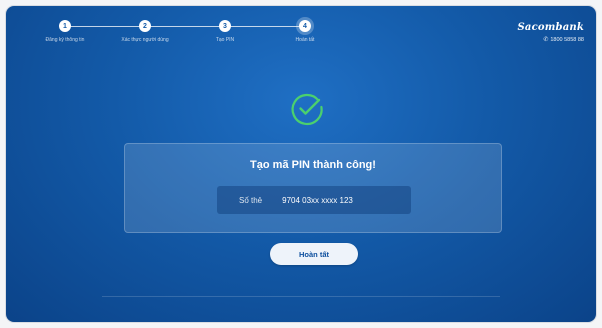 The height and width of the screenshot is (328, 602). What do you see at coordinates (145, 26) in the screenshot?
I see `step-2-indicator: 2` at bounding box center [145, 26].